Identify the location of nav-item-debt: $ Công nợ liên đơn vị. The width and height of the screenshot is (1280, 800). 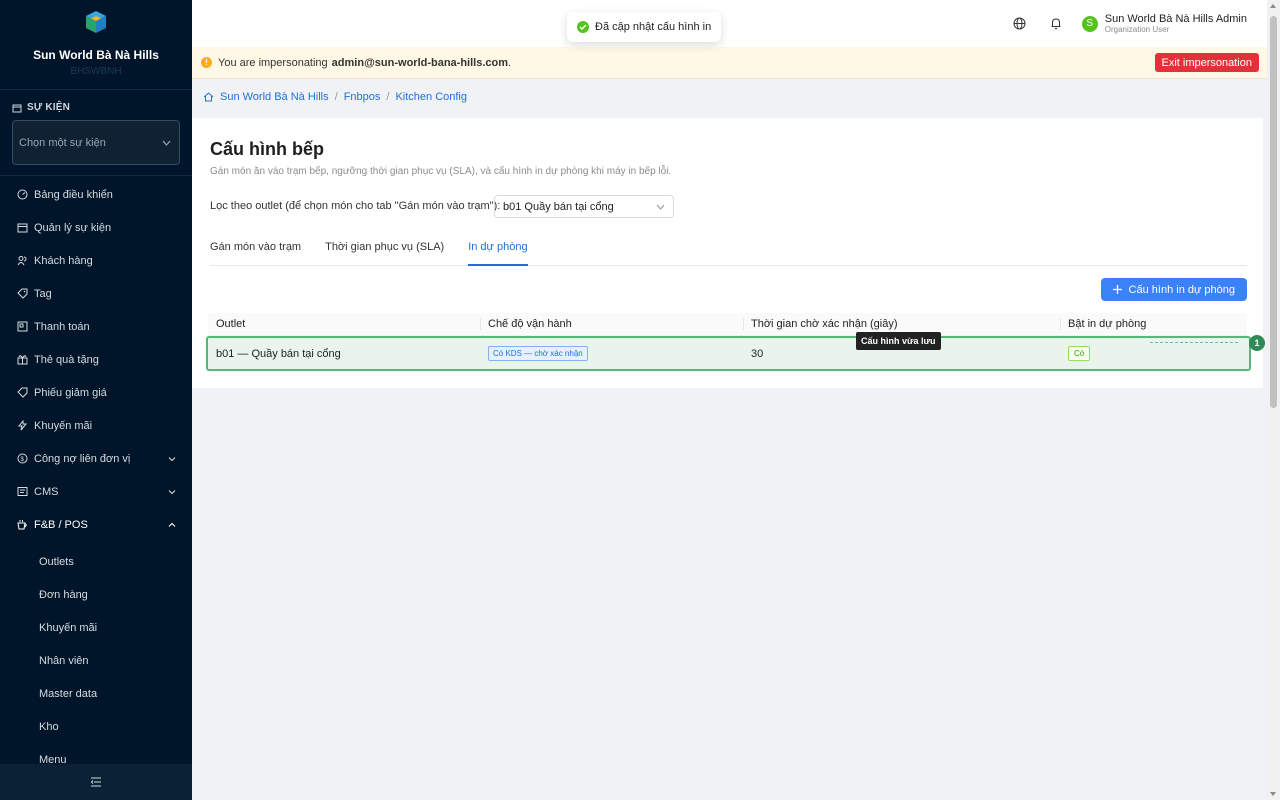
(96, 458).